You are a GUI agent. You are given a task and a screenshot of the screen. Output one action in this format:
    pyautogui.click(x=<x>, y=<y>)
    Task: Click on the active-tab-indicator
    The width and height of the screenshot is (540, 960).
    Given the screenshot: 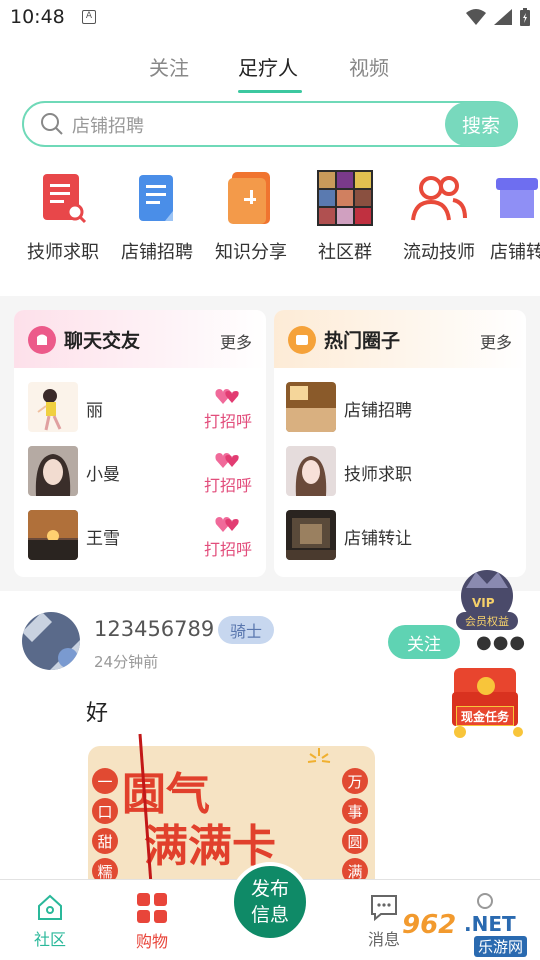 What is the action you would take?
    pyautogui.click(x=270, y=91)
    